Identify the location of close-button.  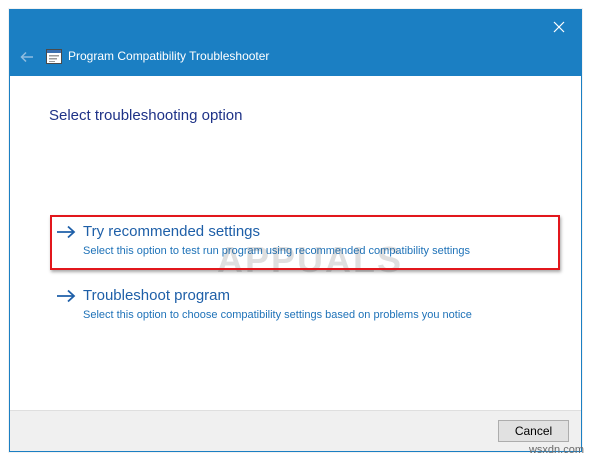
(559, 27).